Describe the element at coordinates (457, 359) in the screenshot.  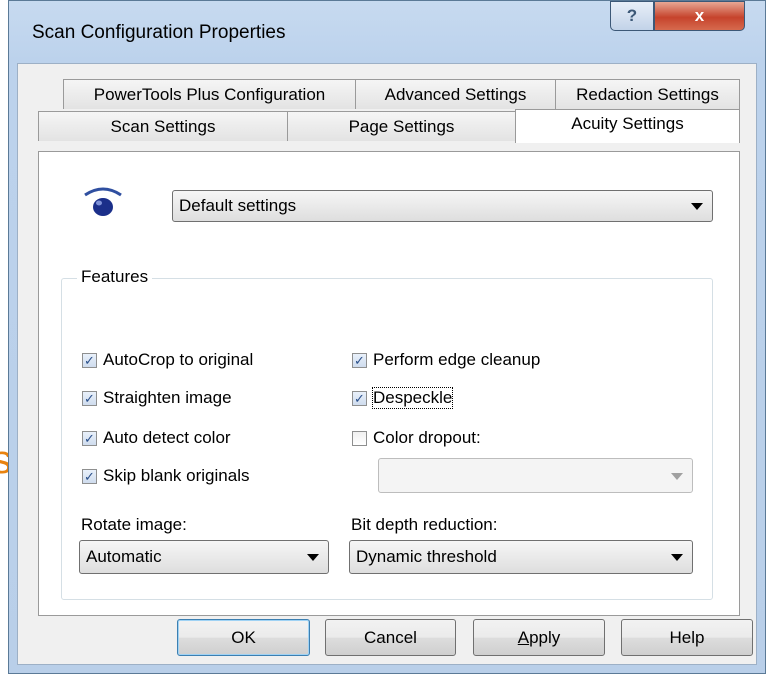
I see `checkbox-label: Perform edge cleanup` at that location.